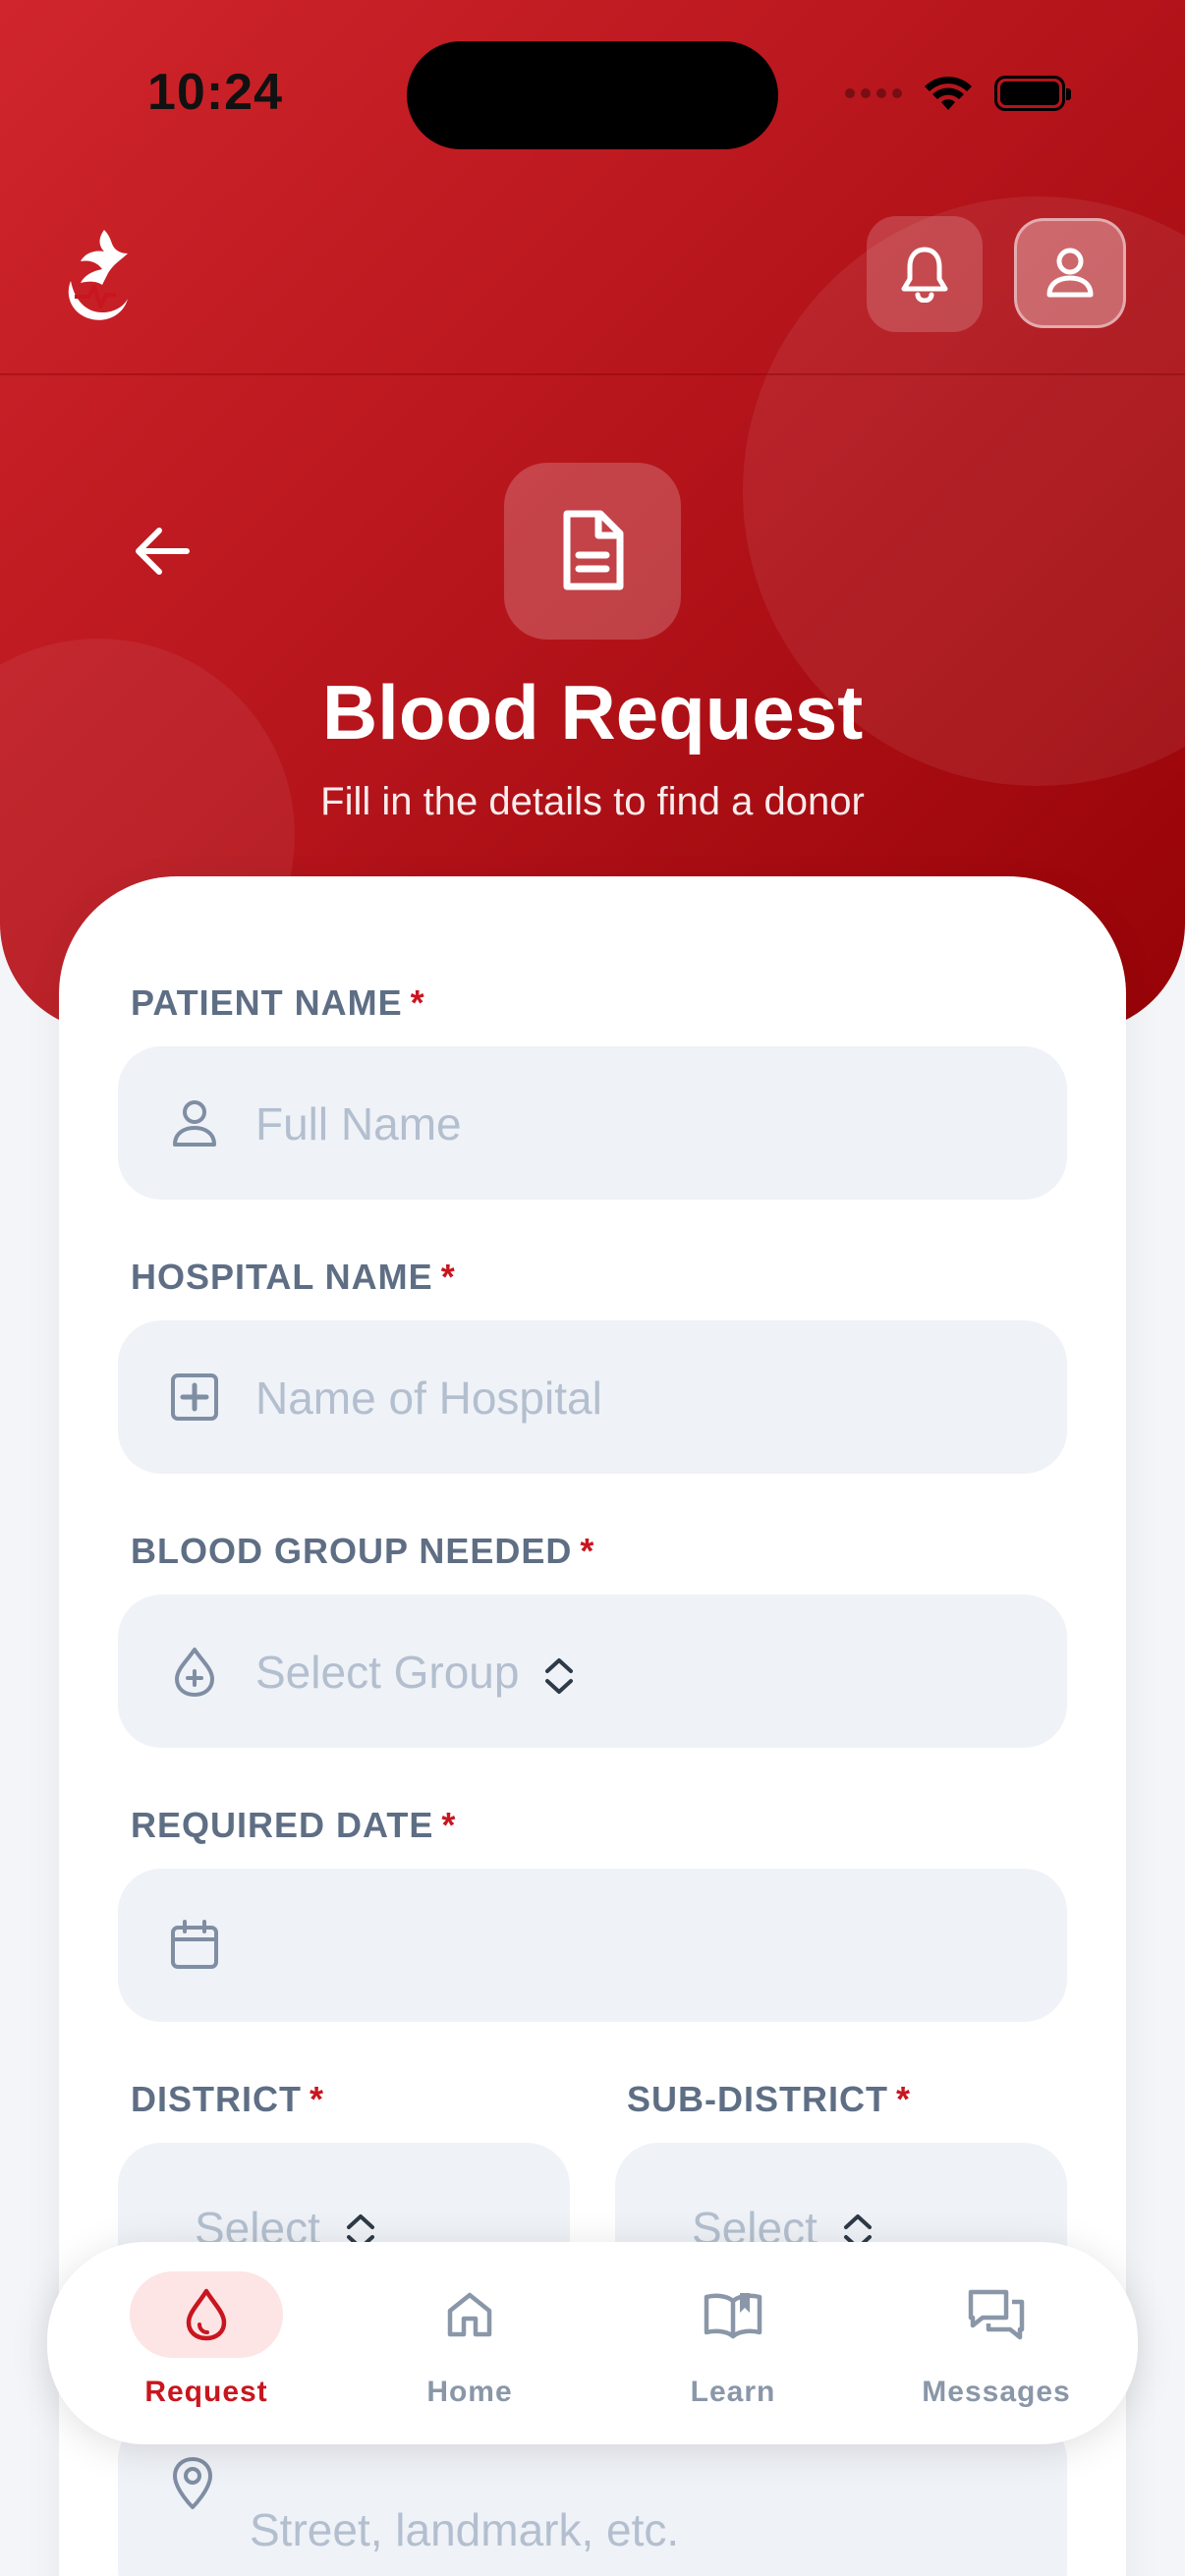 Image resolution: width=1185 pixels, height=2576 pixels. Describe the element at coordinates (997, 2392) in the screenshot. I see `tab-messages-label: Messages` at that location.